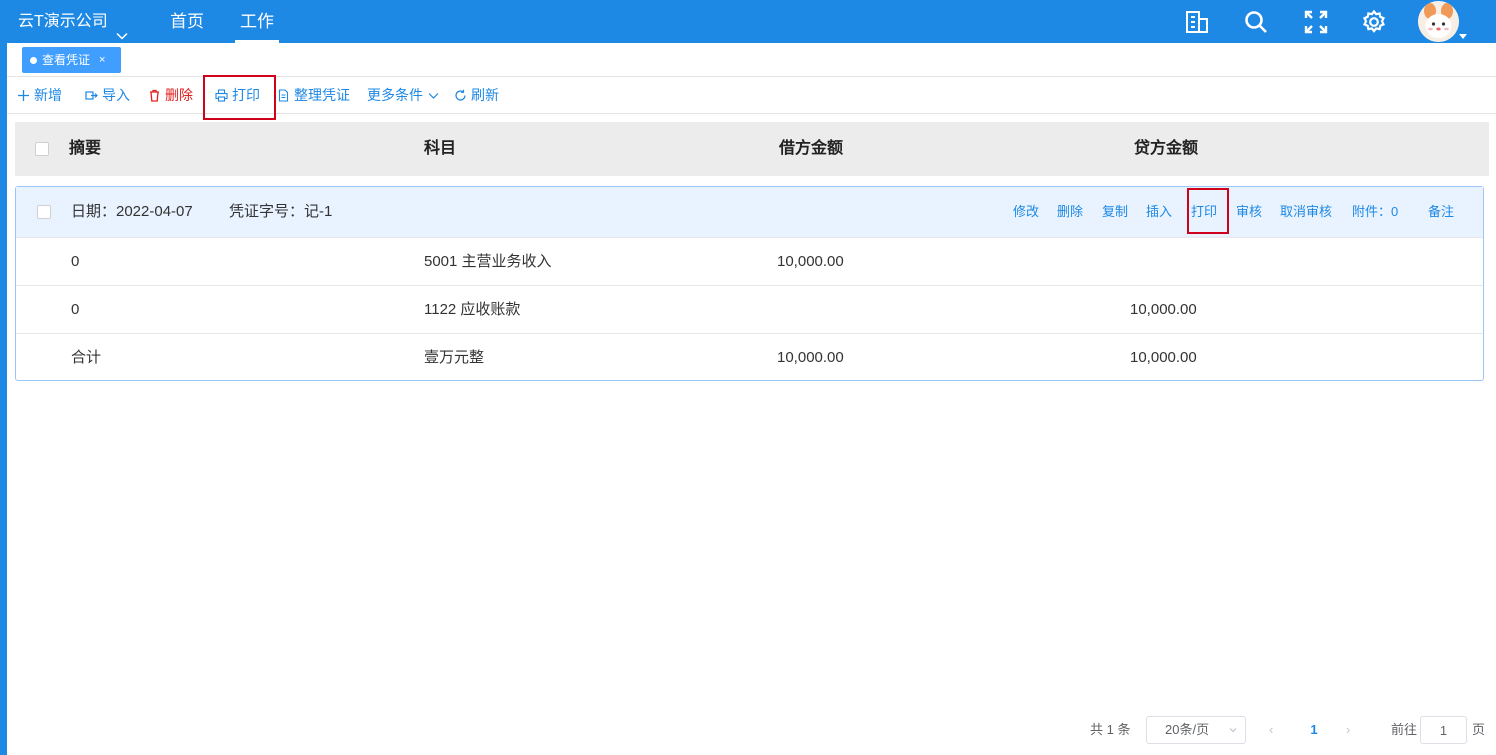 This screenshot has width=1496, height=755. What do you see at coordinates (810, 261) in the screenshot?
I see `row-debit: 10,000.00` at bounding box center [810, 261].